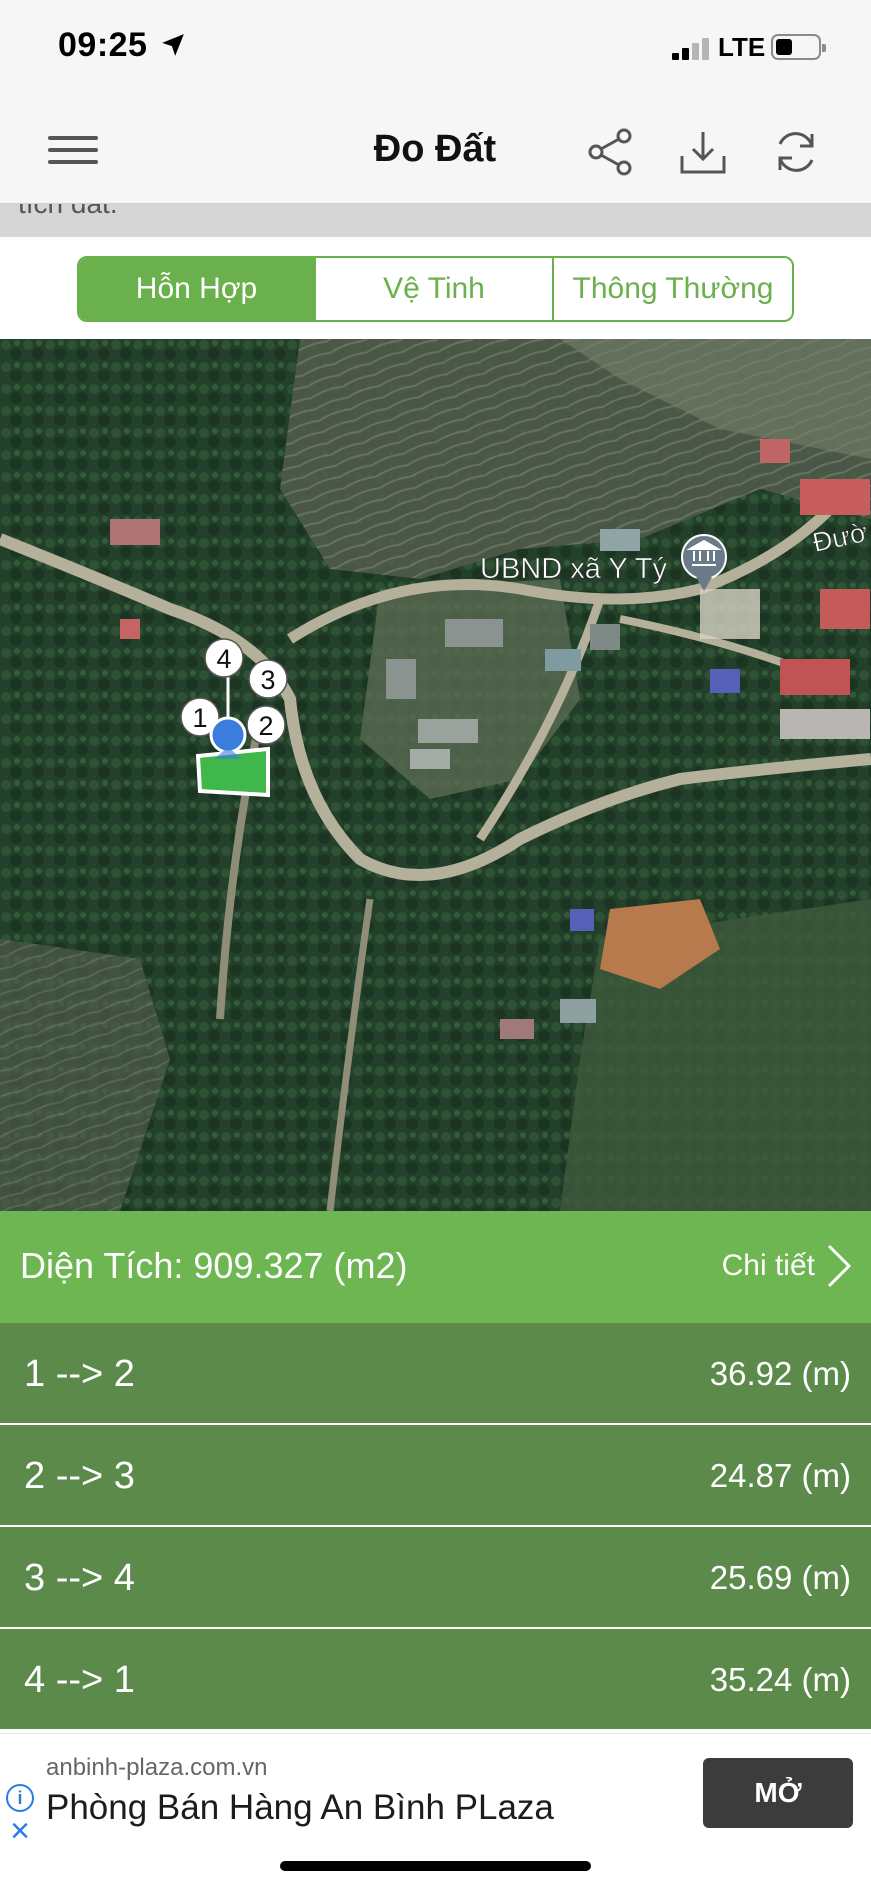 The height and width of the screenshot is (1884, 871). I want to click on poi-label: UBND xã Y Tý, so click(574, 569).